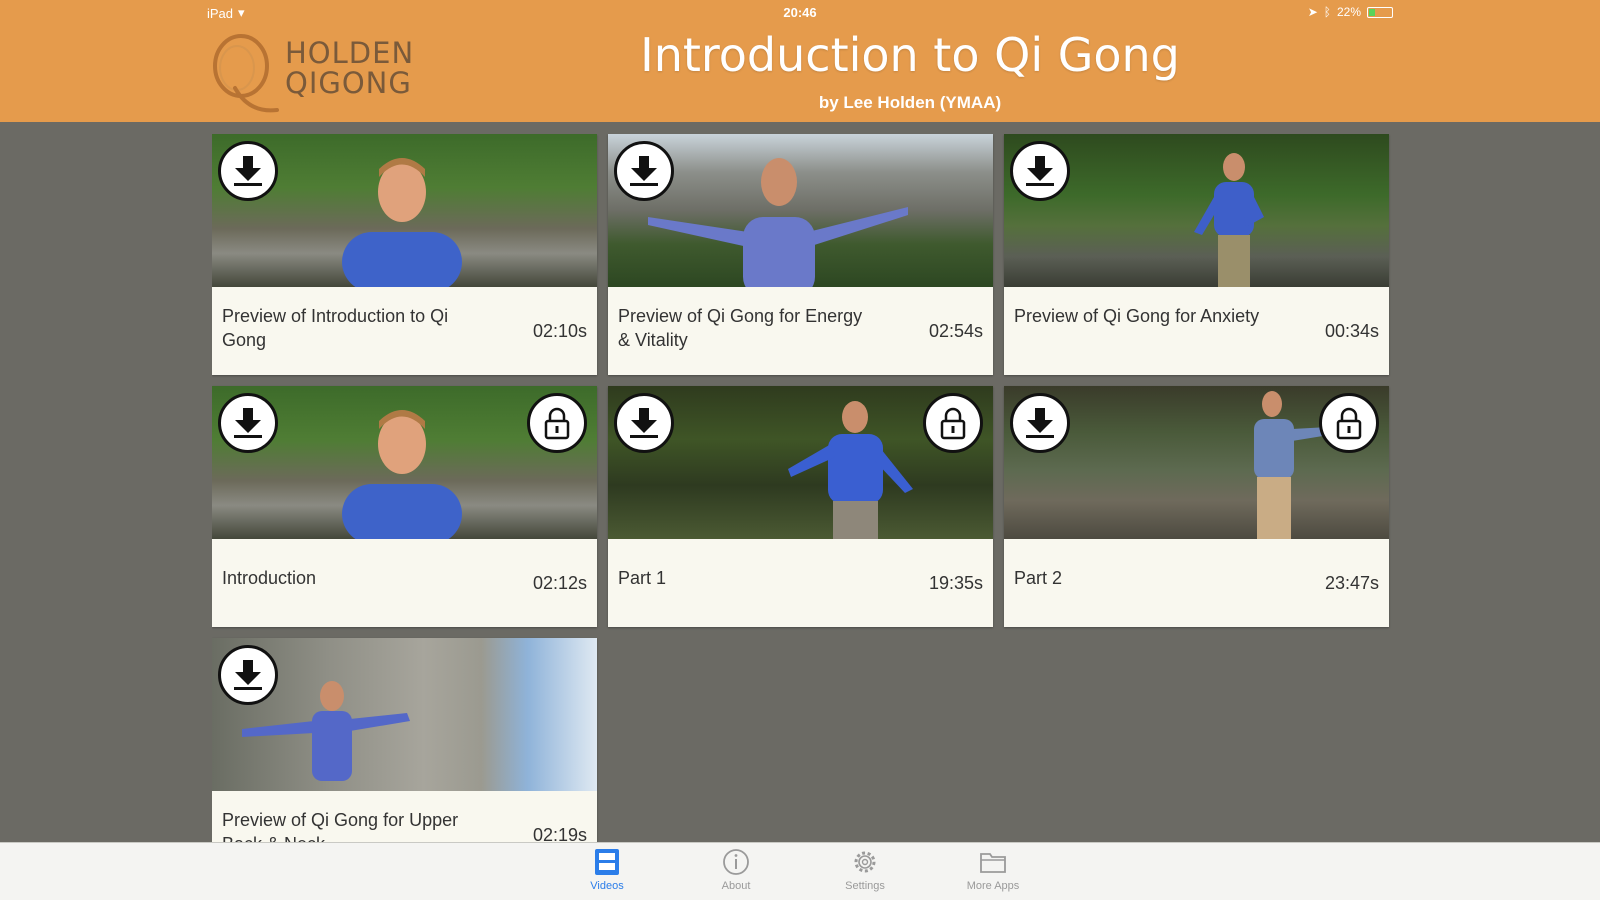 This screenshot has height=900, width=1600. What do you see at coordinates (350, 53) in the screenshot?
I see `logo-line-1: HOLDEN` at bounding box center [350, 53].